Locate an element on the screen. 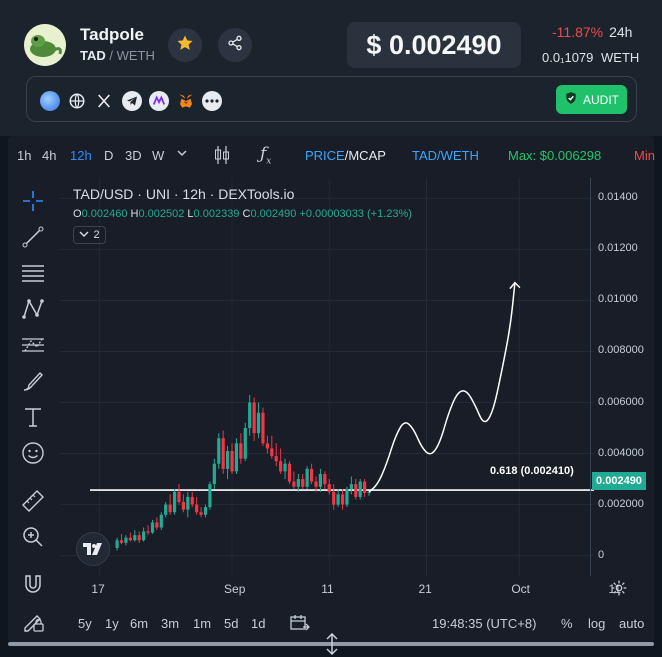  price-mcap-toggle: PRICE/MCAP is located at coordinates (345, 155).